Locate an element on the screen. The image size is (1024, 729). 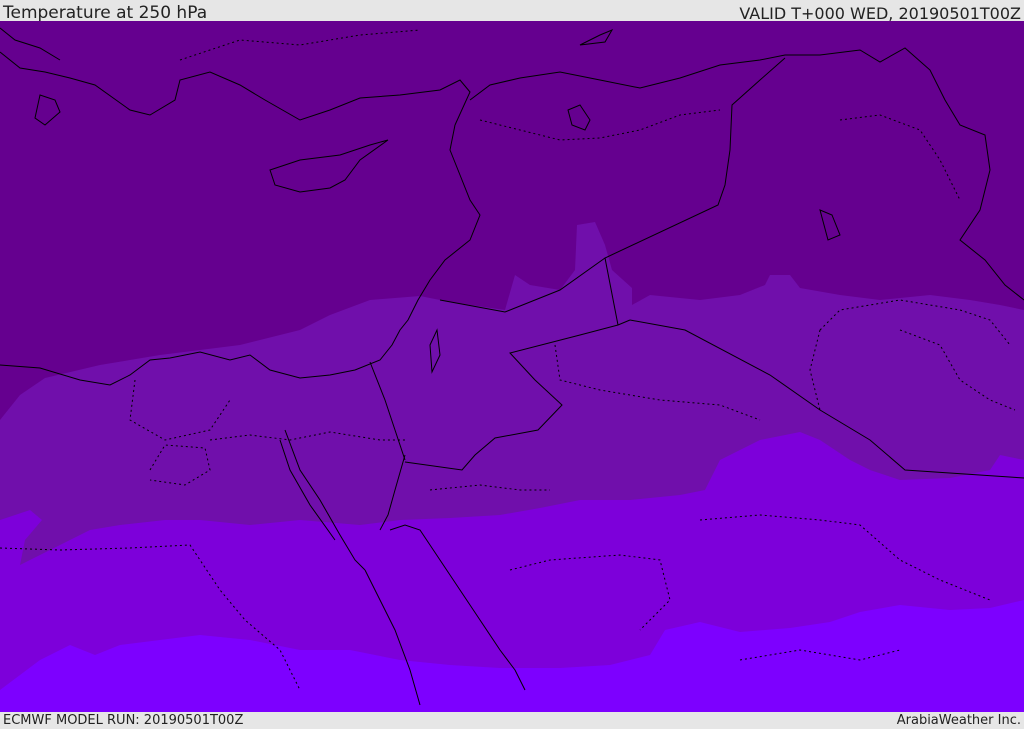
credit-label: ArabiaWeather Inc. is located at coordinates (958, 720).